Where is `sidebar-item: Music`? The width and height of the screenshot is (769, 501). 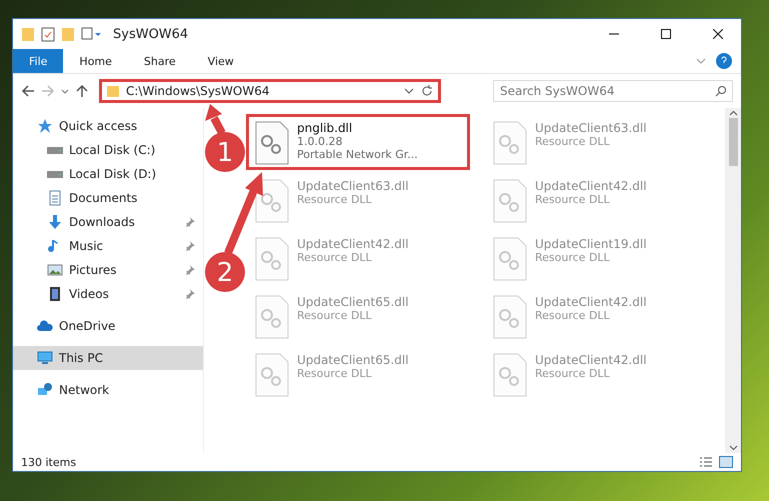 sidebar-item: Music is located at coordinates (108, 246).